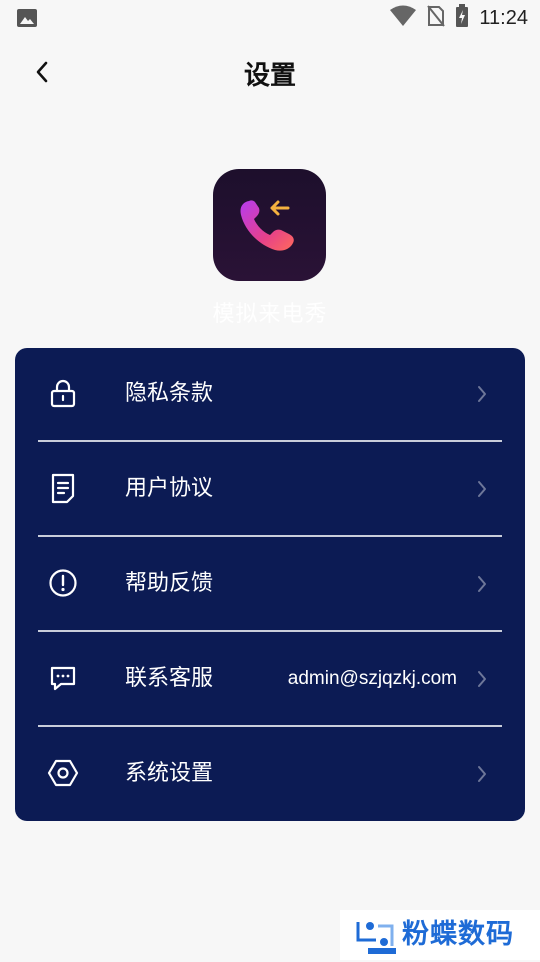 The image size is (540, 962). Describe the element at coordinates (269, 225) in the screenshot. I see `app-logo` at that location.